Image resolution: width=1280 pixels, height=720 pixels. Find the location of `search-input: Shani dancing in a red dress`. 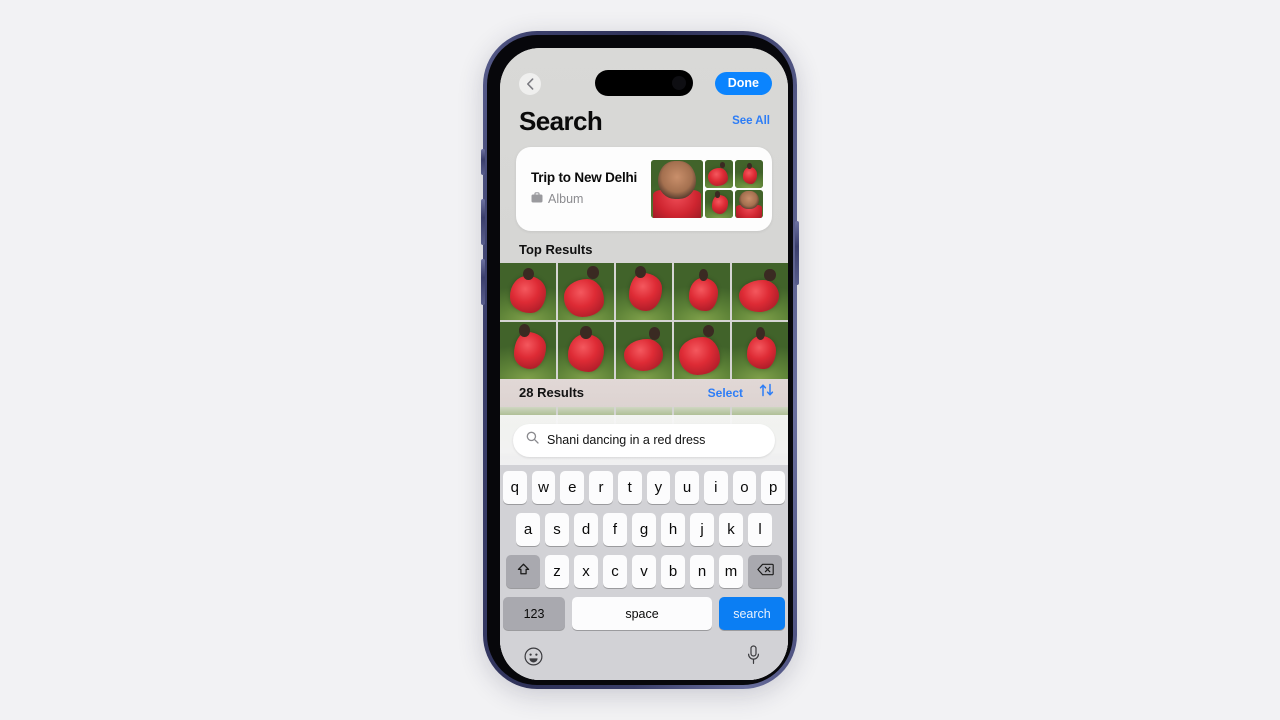

search-input: Shani dancing in a red dress is located at coordinates (644, 440).